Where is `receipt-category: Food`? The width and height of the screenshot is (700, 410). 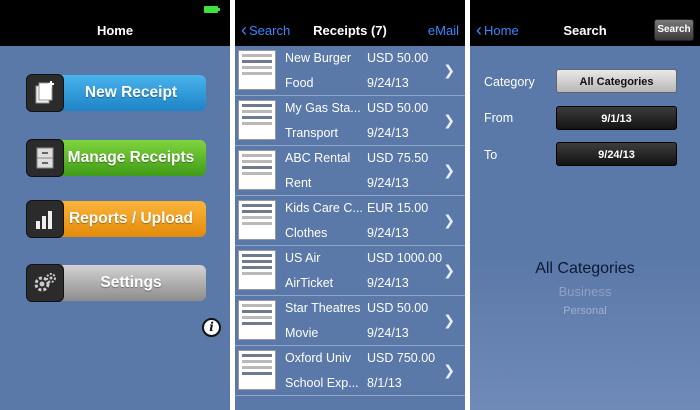
receipt-category: Food is located at coordinates (299, 83).